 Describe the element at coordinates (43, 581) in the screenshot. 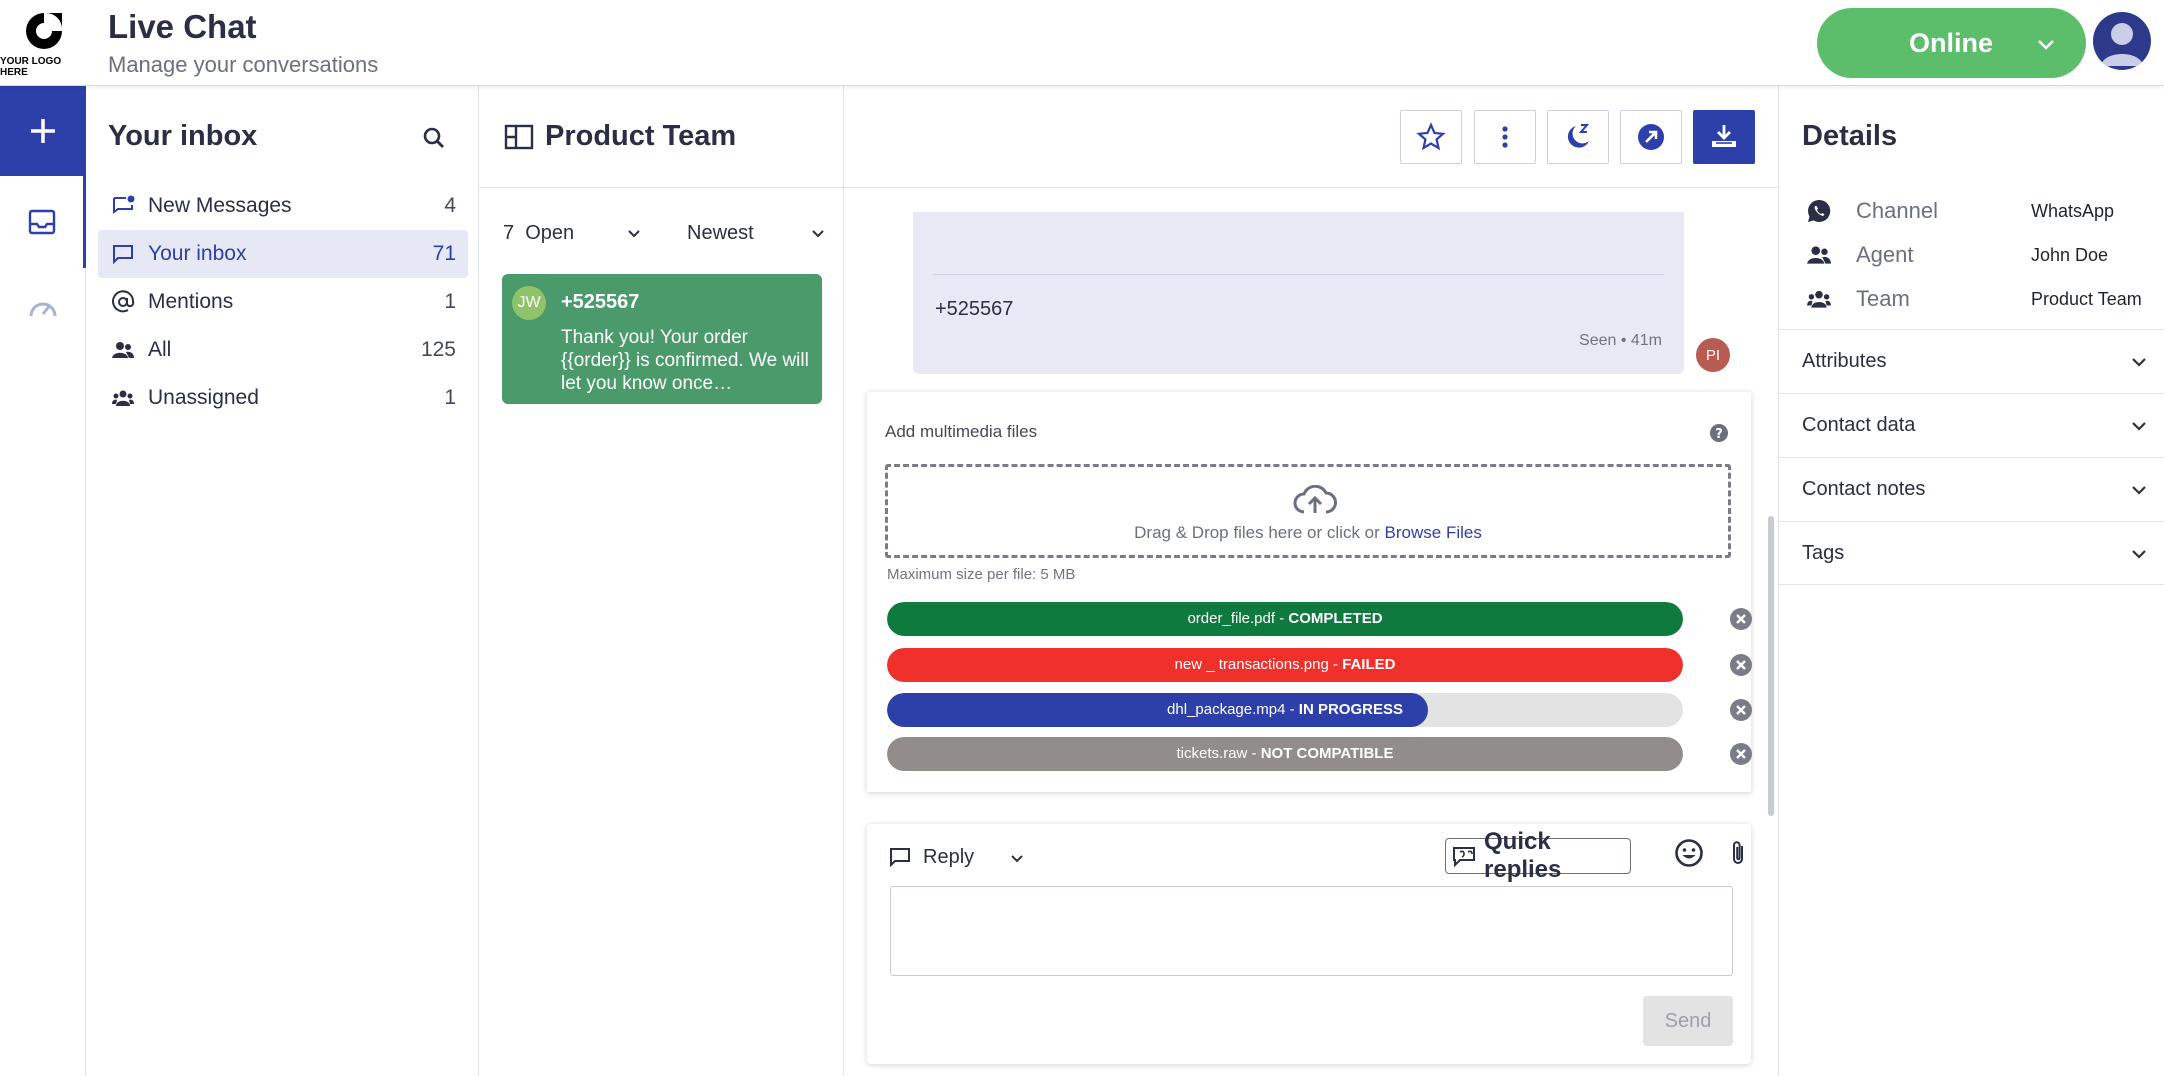

I see `left-rail` at that location.